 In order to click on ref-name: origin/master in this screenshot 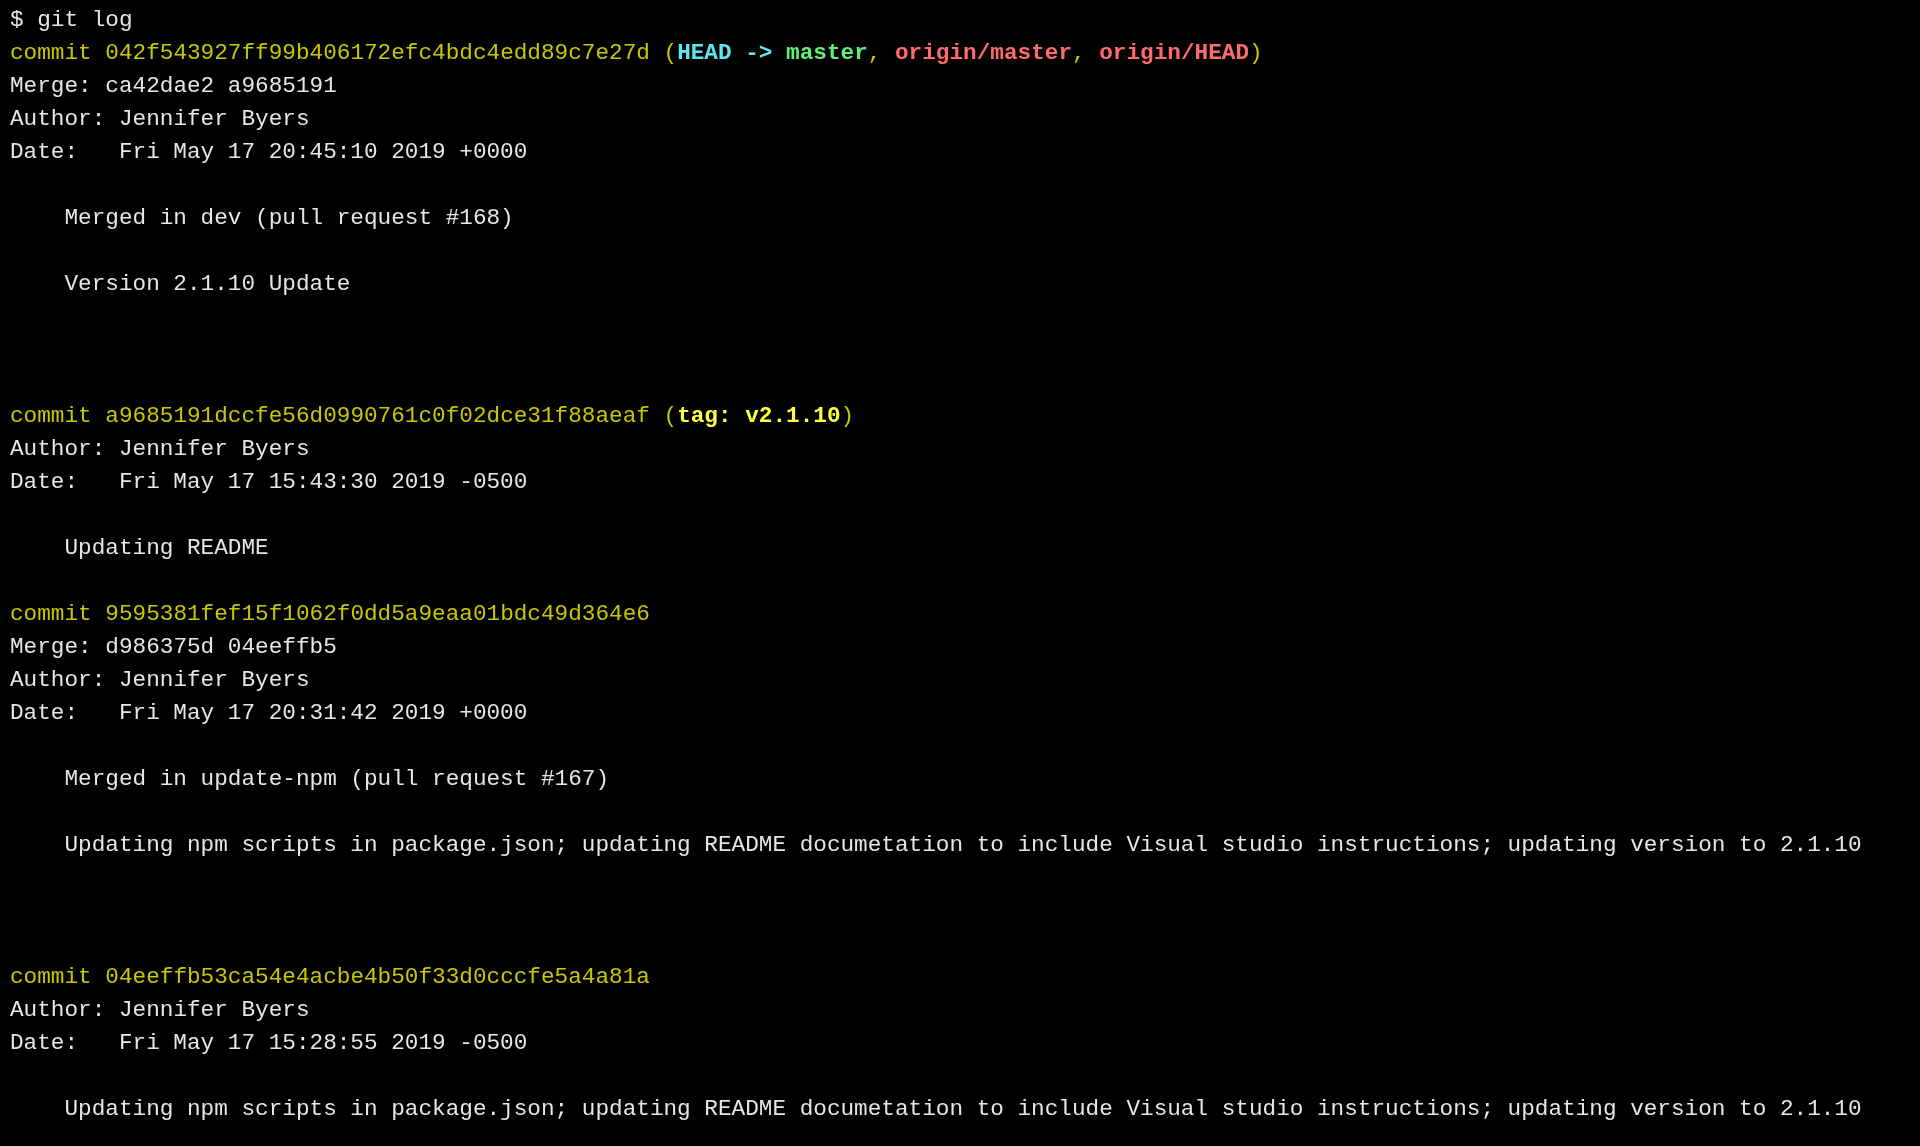, I will do `click(983, 53)`.